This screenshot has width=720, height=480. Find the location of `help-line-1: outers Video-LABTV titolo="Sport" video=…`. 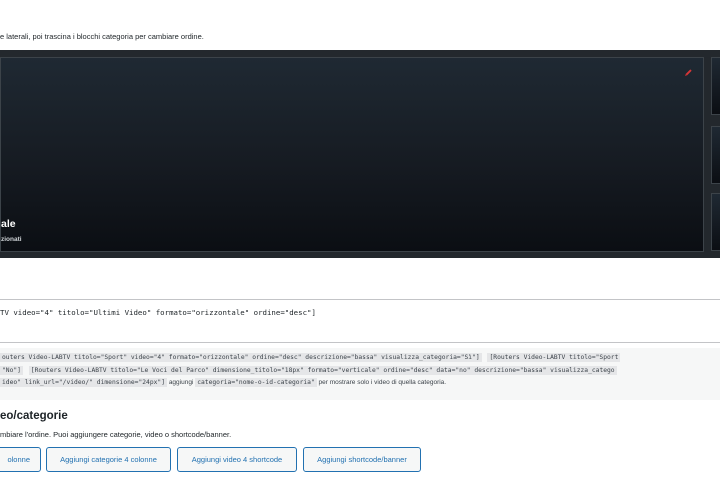

help-line-1: outers Video-LABTV titolo="Sport" video=… is located at coordinates (310, 357).